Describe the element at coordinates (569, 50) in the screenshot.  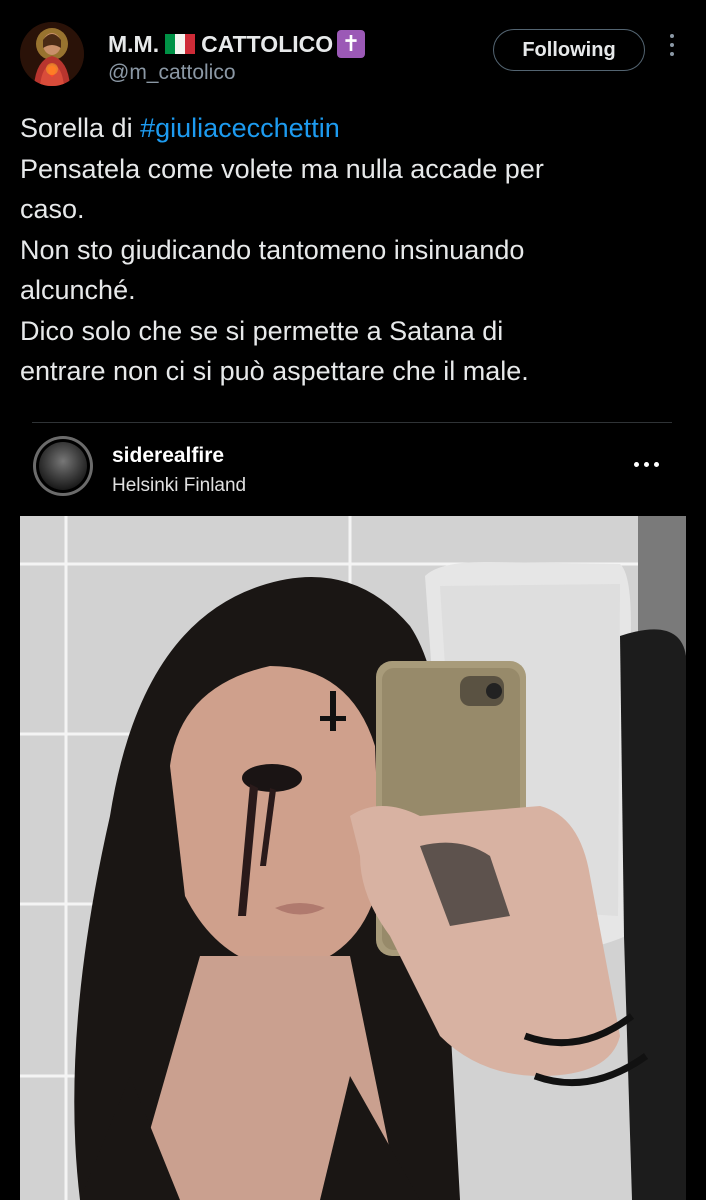
I see `following-button: Following` at that location.